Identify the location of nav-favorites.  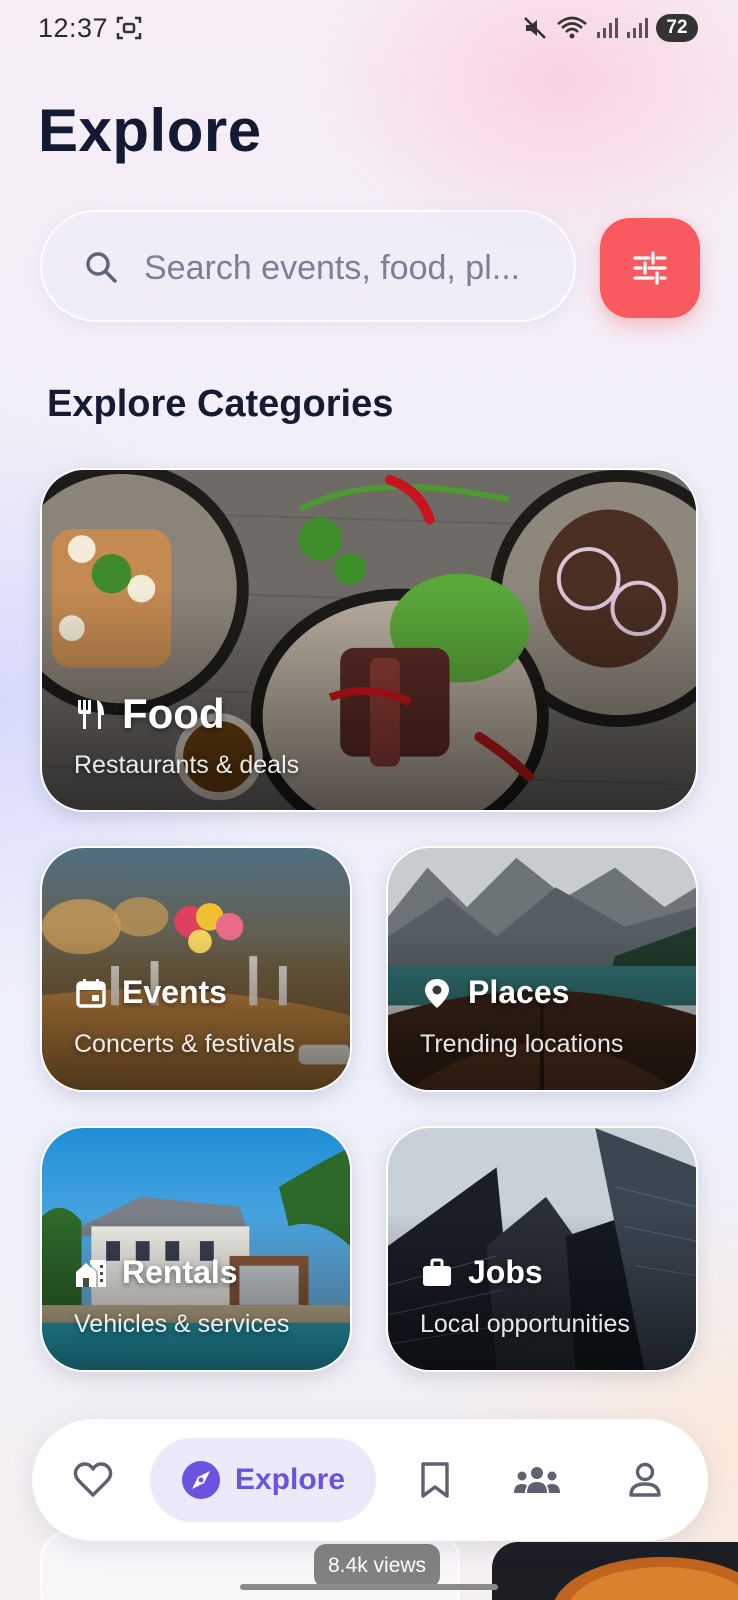
(93, 1480).